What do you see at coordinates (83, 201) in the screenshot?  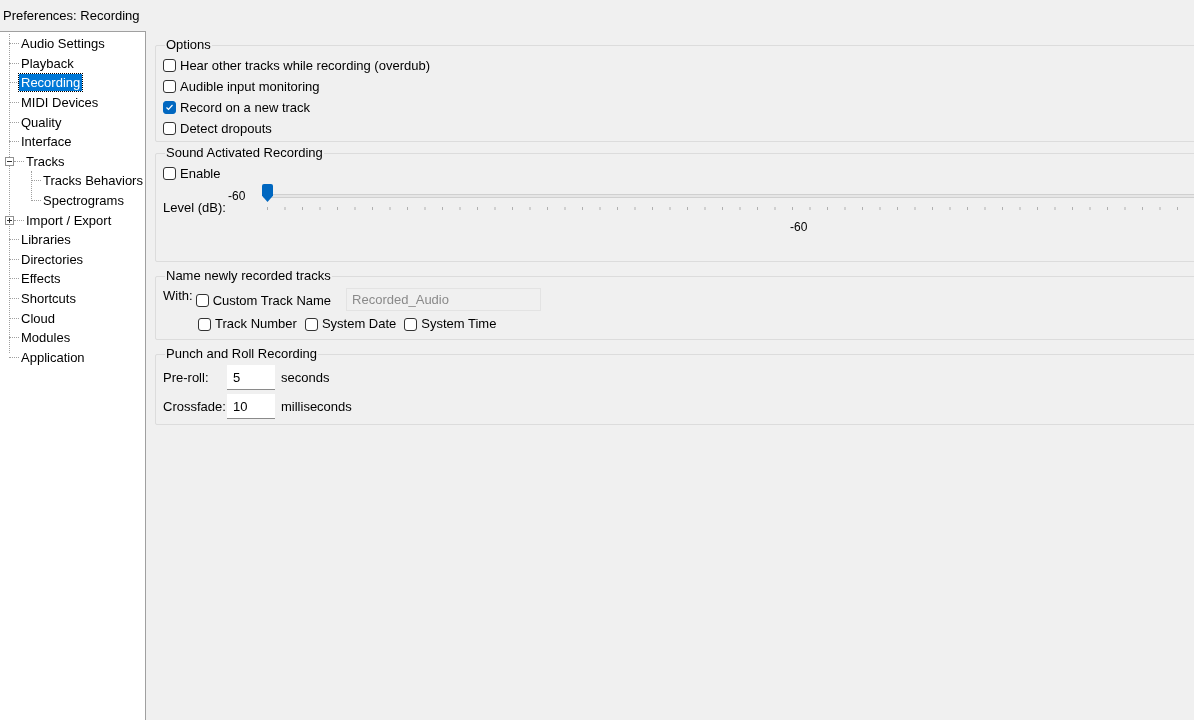 I see `tree-item: Spectrograms` at bounding box center [83, 201].